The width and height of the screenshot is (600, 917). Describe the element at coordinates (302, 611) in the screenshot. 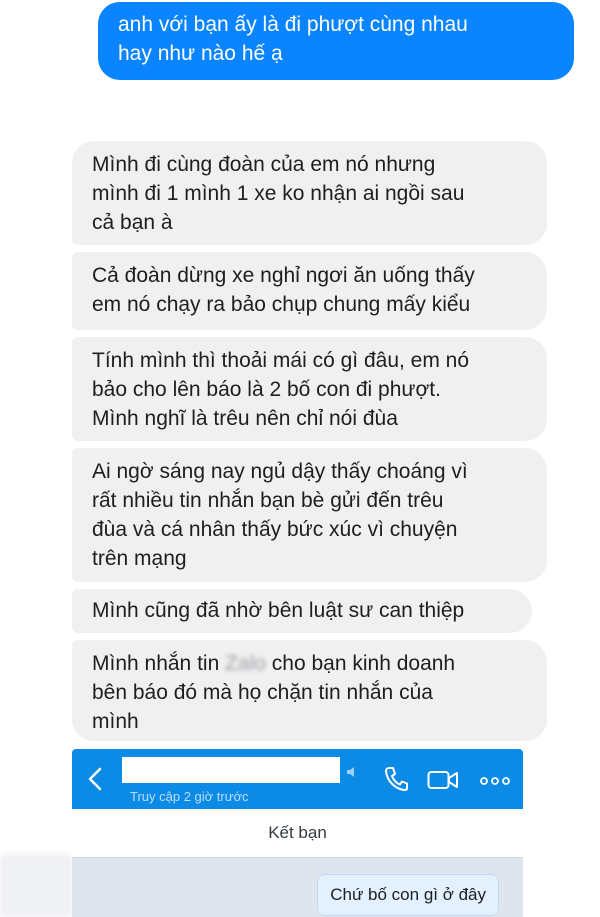

I see `received-message: Mình cũng đã nhờ bên luật sư can thiệp` at that location.